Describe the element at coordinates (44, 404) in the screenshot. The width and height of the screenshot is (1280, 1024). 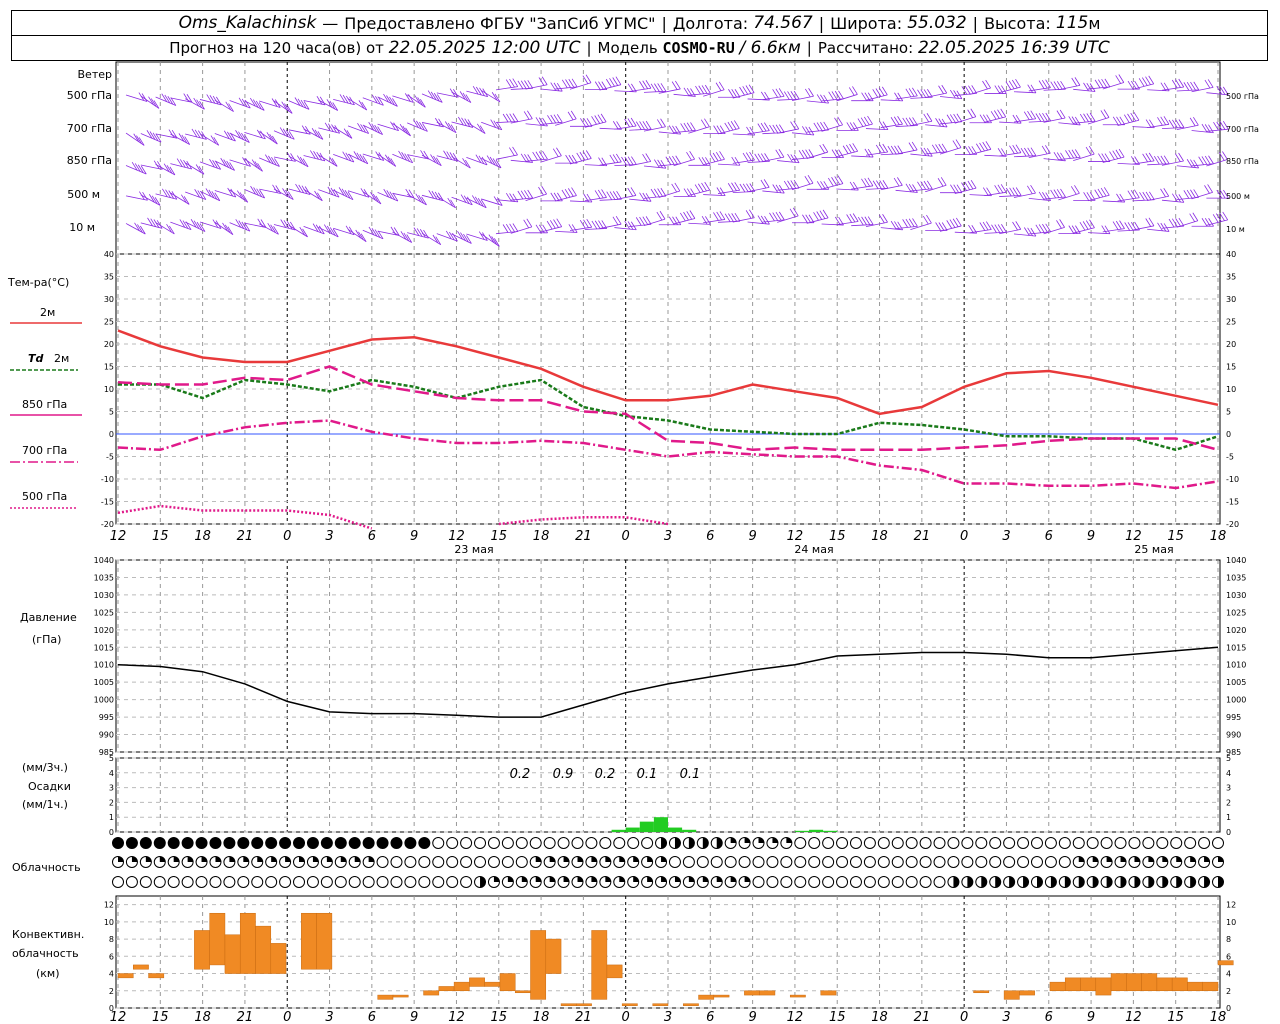
I see `t850-label: 850 гПа` at that location.